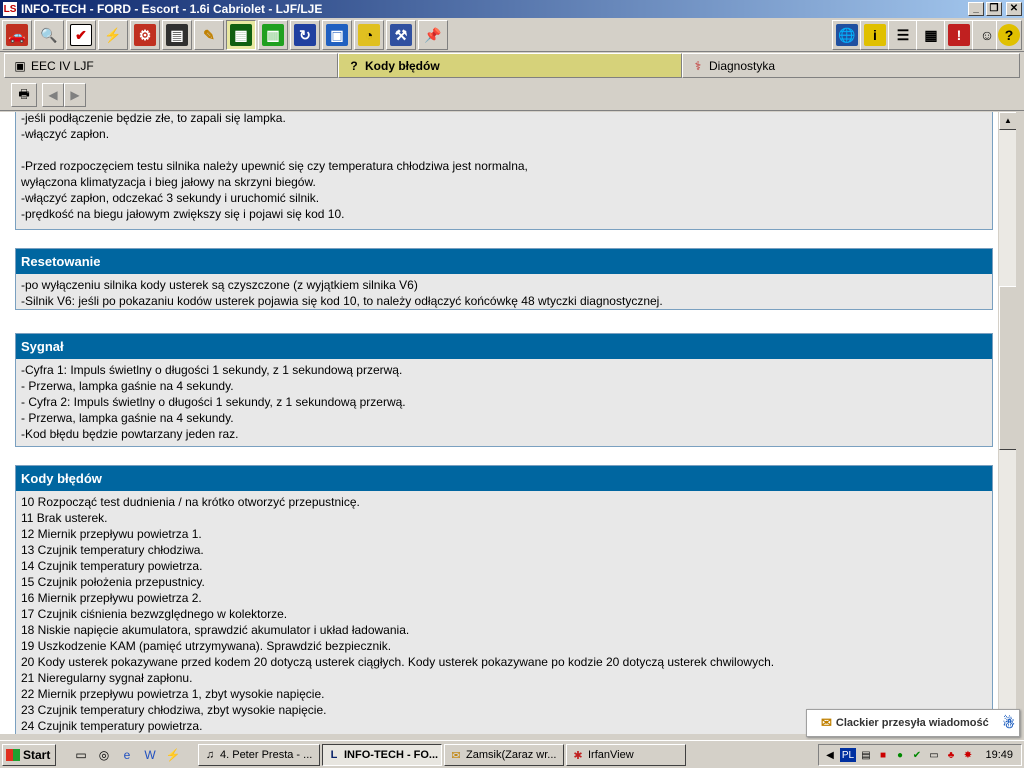  What do you see at coordinates (512, 95) in the screenshot?
I see `sub-toolbar: 🖶 ◀ ▶` at bounding box center [512, 95].